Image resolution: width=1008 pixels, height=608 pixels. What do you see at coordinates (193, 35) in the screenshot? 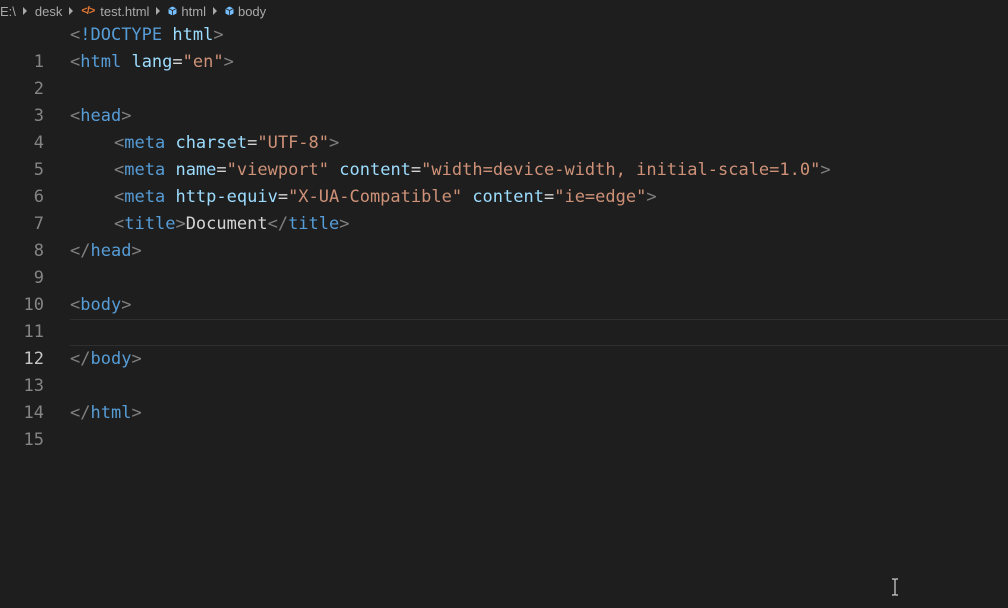
I see `token-attribute: html` at bounding box center [193, 35].